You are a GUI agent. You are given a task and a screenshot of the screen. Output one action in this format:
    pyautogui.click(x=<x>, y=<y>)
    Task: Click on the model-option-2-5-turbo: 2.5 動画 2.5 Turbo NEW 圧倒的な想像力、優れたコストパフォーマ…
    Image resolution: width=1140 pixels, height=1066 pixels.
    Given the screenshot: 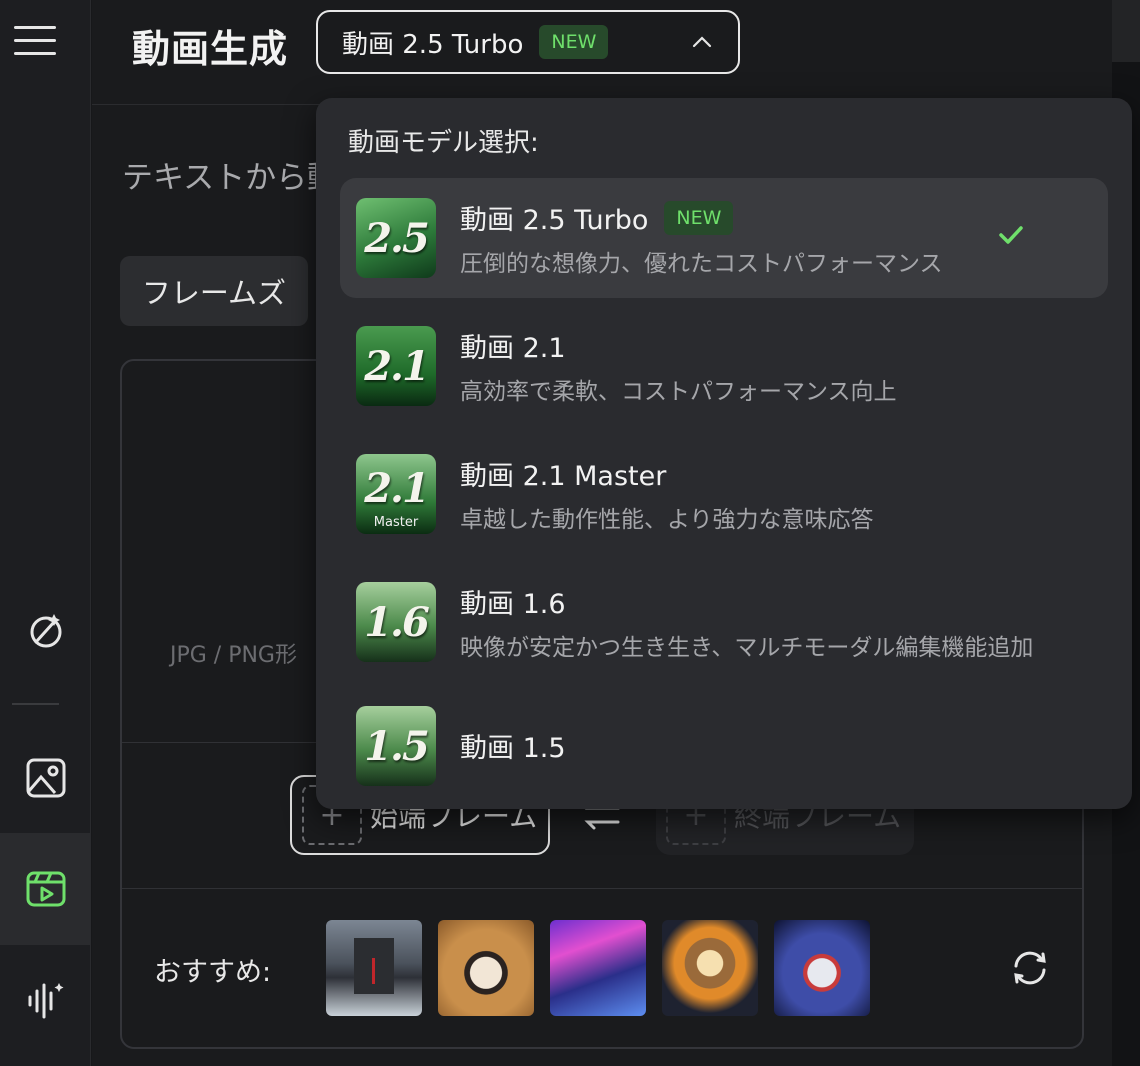 What is the action you would take?
    pyautogui.click(x=724, y=238)
    